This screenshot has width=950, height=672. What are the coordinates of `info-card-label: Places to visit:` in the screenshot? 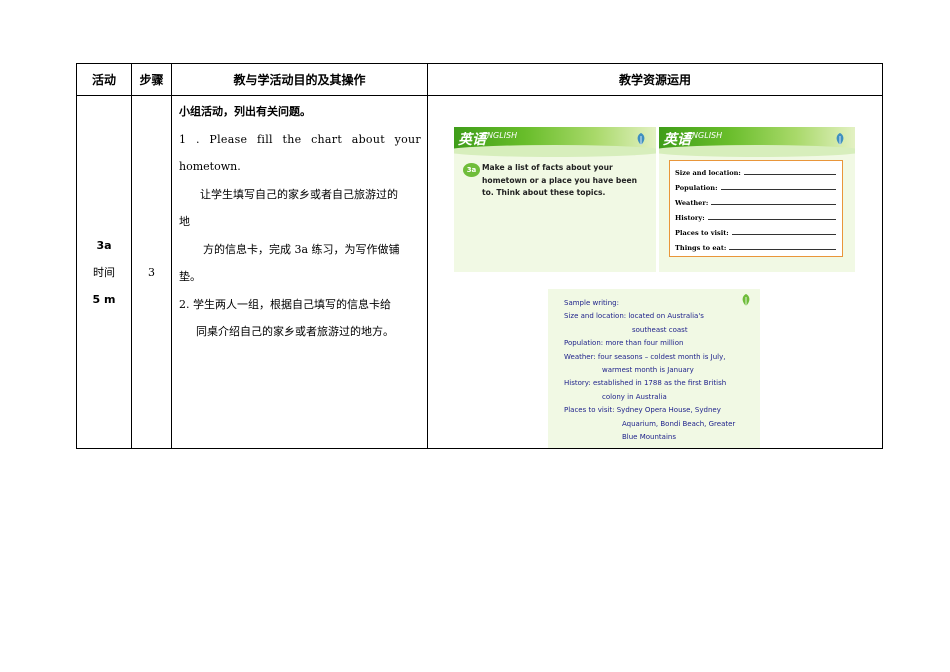 It's located at (702, 233).